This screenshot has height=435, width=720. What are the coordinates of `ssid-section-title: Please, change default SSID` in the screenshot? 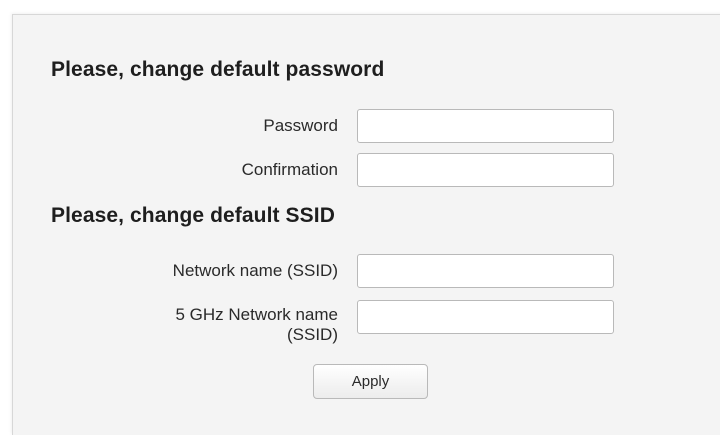 It's located at (193, 215).